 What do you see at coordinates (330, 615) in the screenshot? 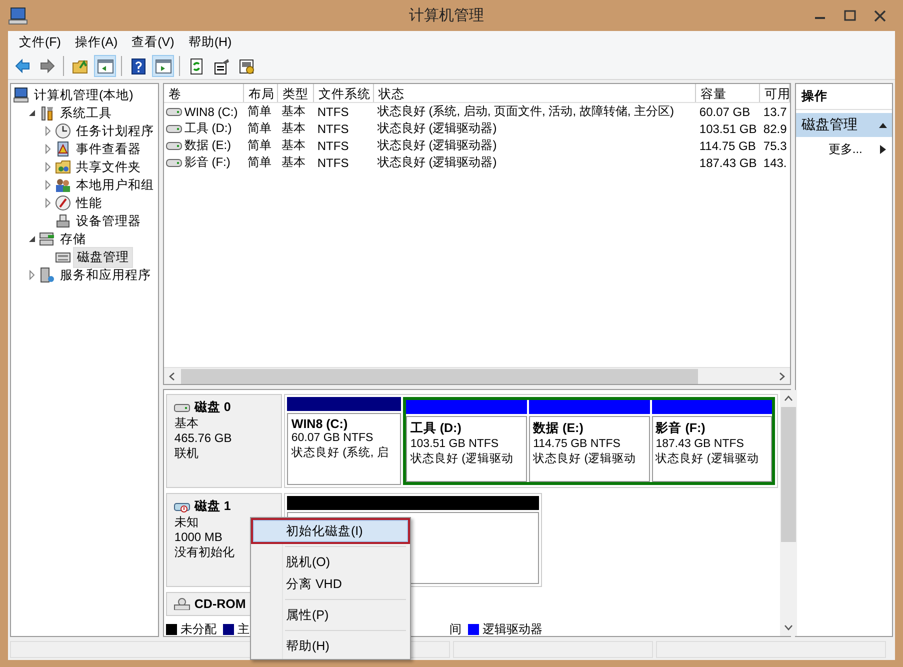
I see `menu-item: 属性(P)` at bounding box center [330, 615].